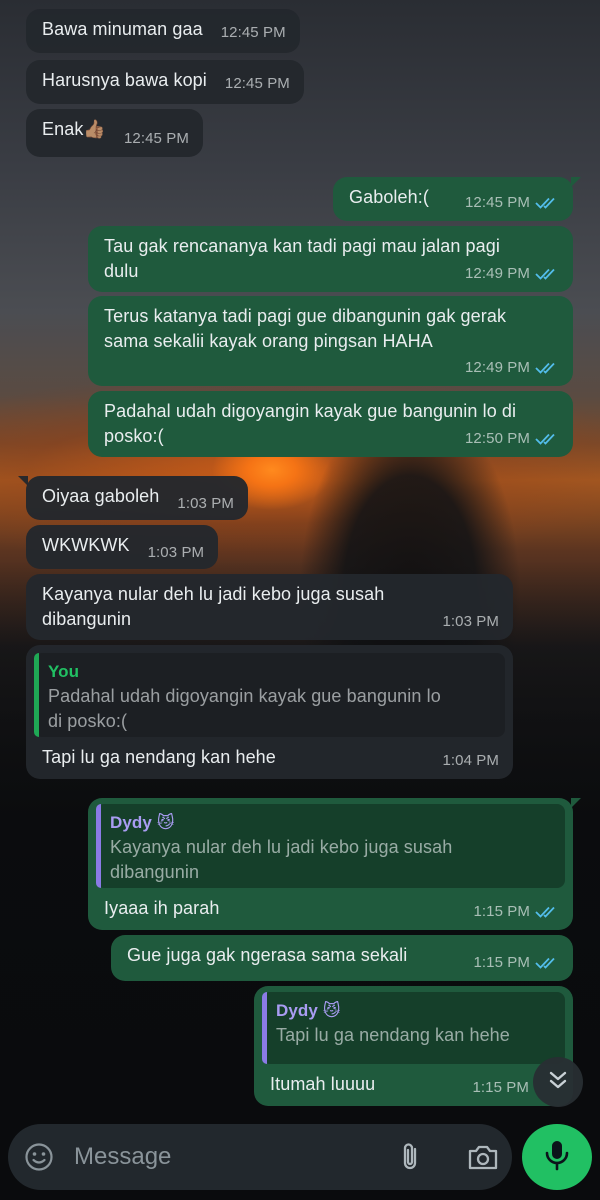  I want to click on microphone-icon, so click(557, 1157).